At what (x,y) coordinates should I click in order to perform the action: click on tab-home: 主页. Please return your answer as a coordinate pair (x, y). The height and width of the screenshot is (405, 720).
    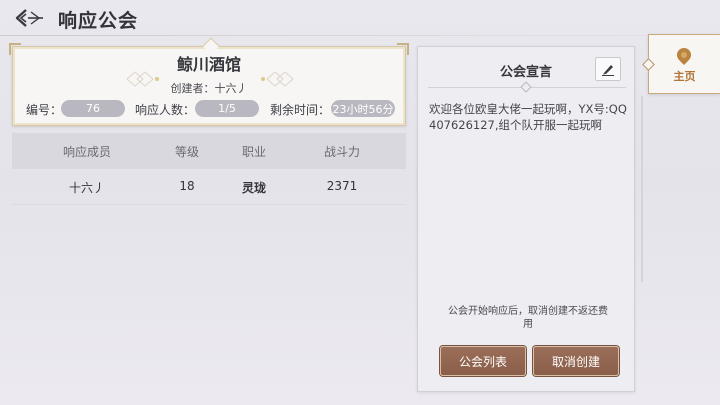
    Looking at the image, I should click on (684, 64).